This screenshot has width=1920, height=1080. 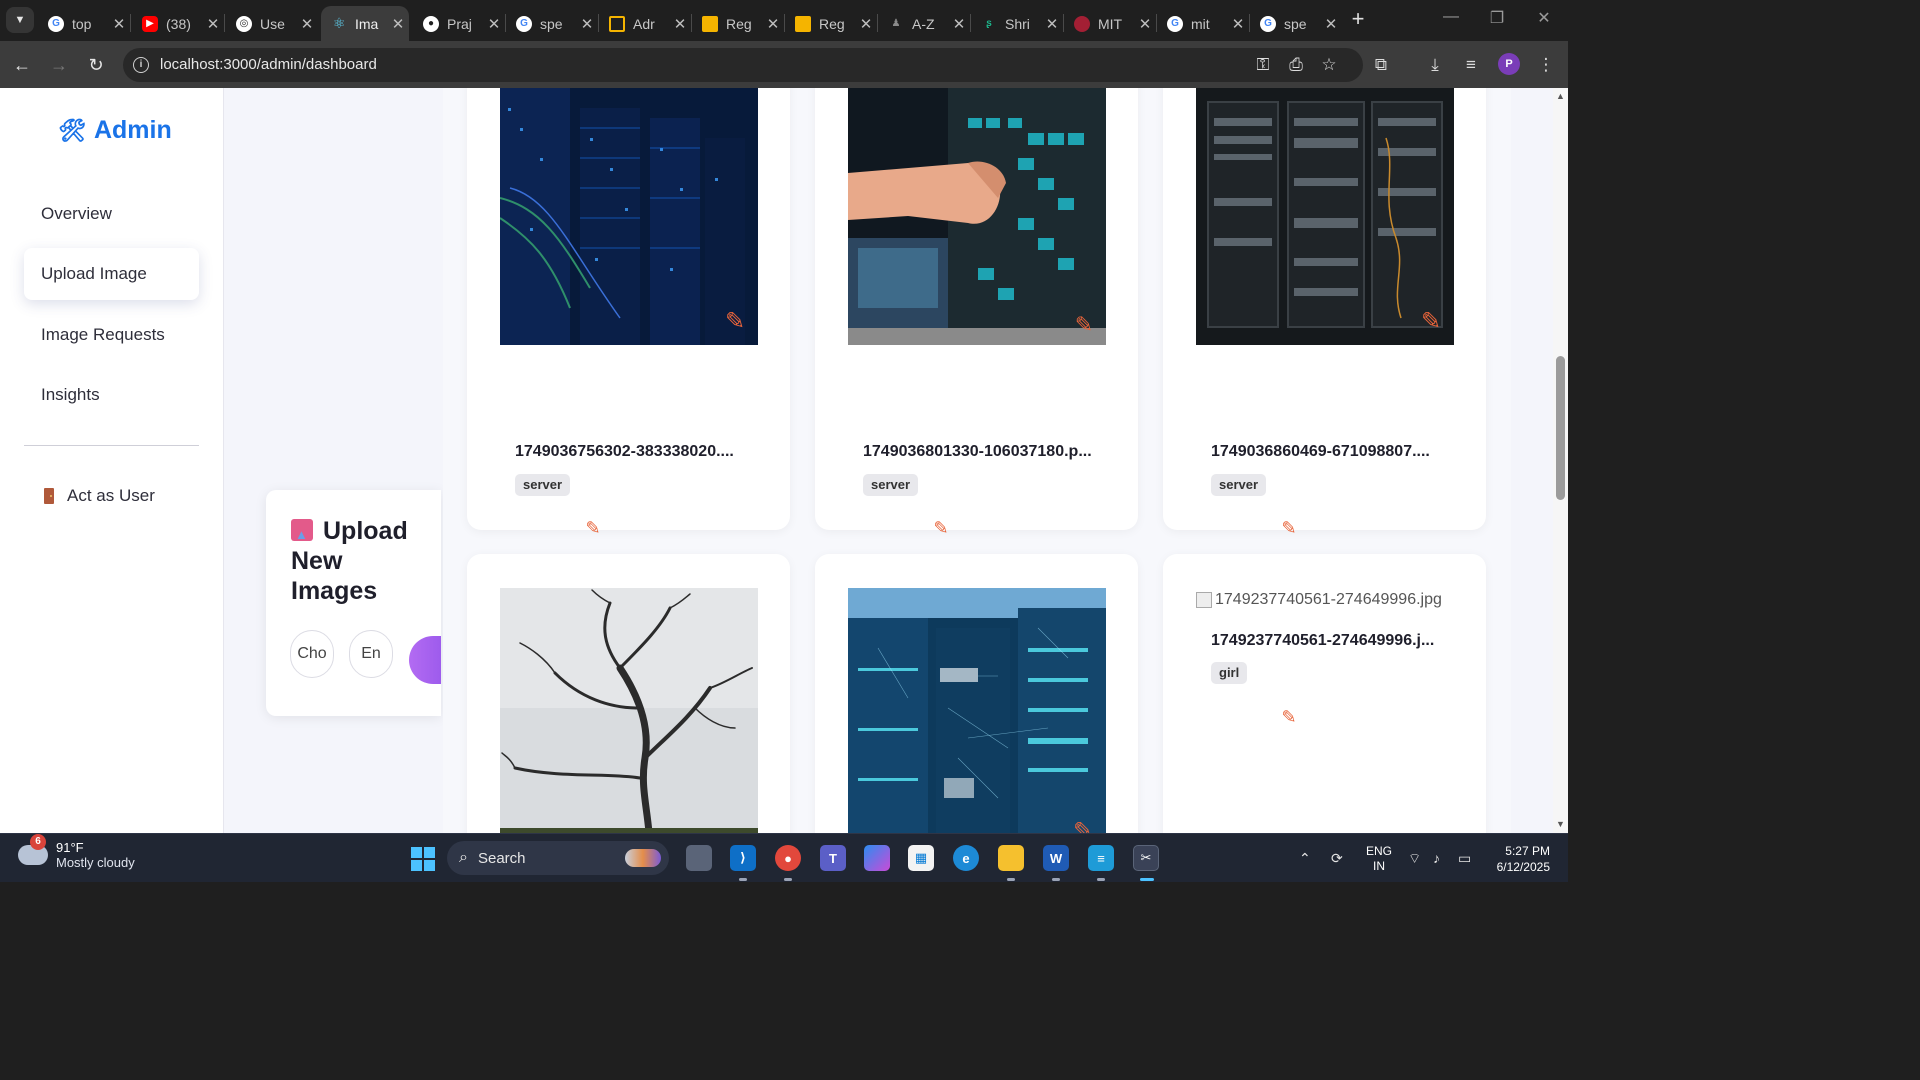 I want to click on scroll-up-icon: ▲, so click(x=1560, y=96).